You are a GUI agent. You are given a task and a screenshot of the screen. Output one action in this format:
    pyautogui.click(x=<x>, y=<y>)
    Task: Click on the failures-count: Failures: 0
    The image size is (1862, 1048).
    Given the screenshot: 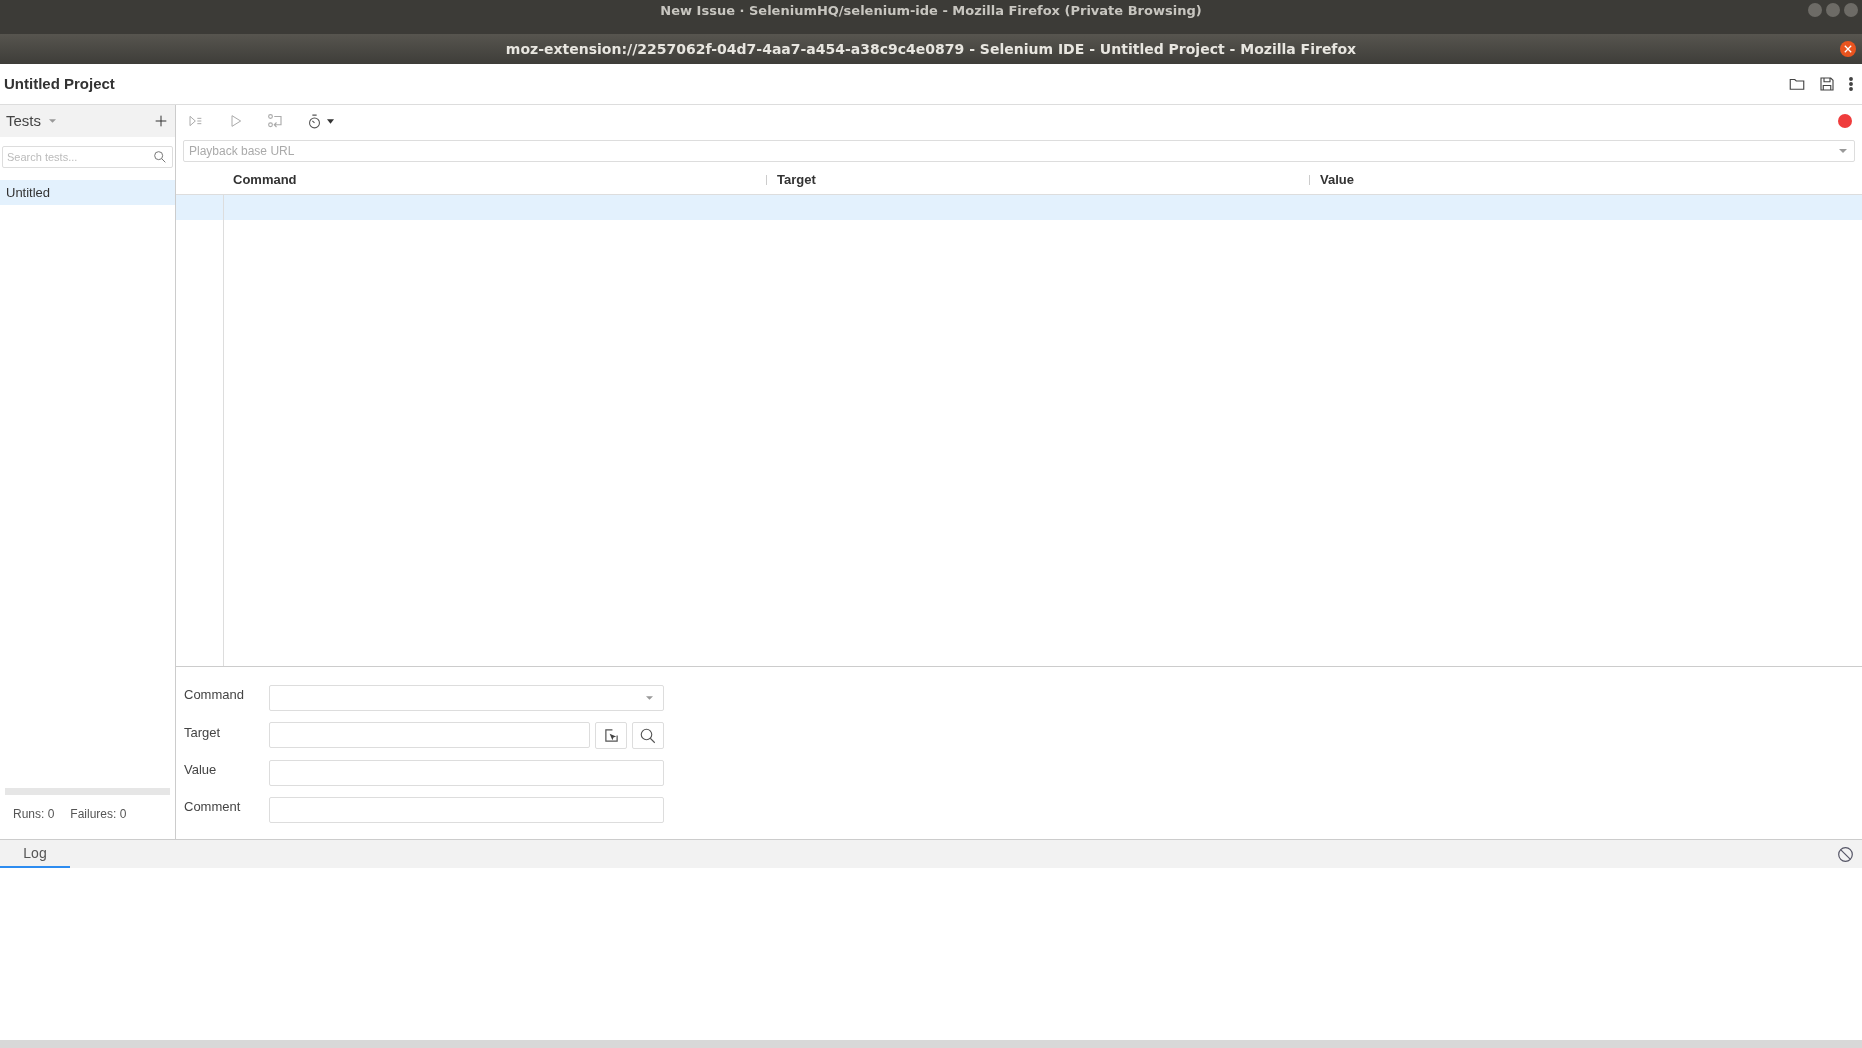 What is the action you would take?
    pyautogui.click(x=98, y=814)
    